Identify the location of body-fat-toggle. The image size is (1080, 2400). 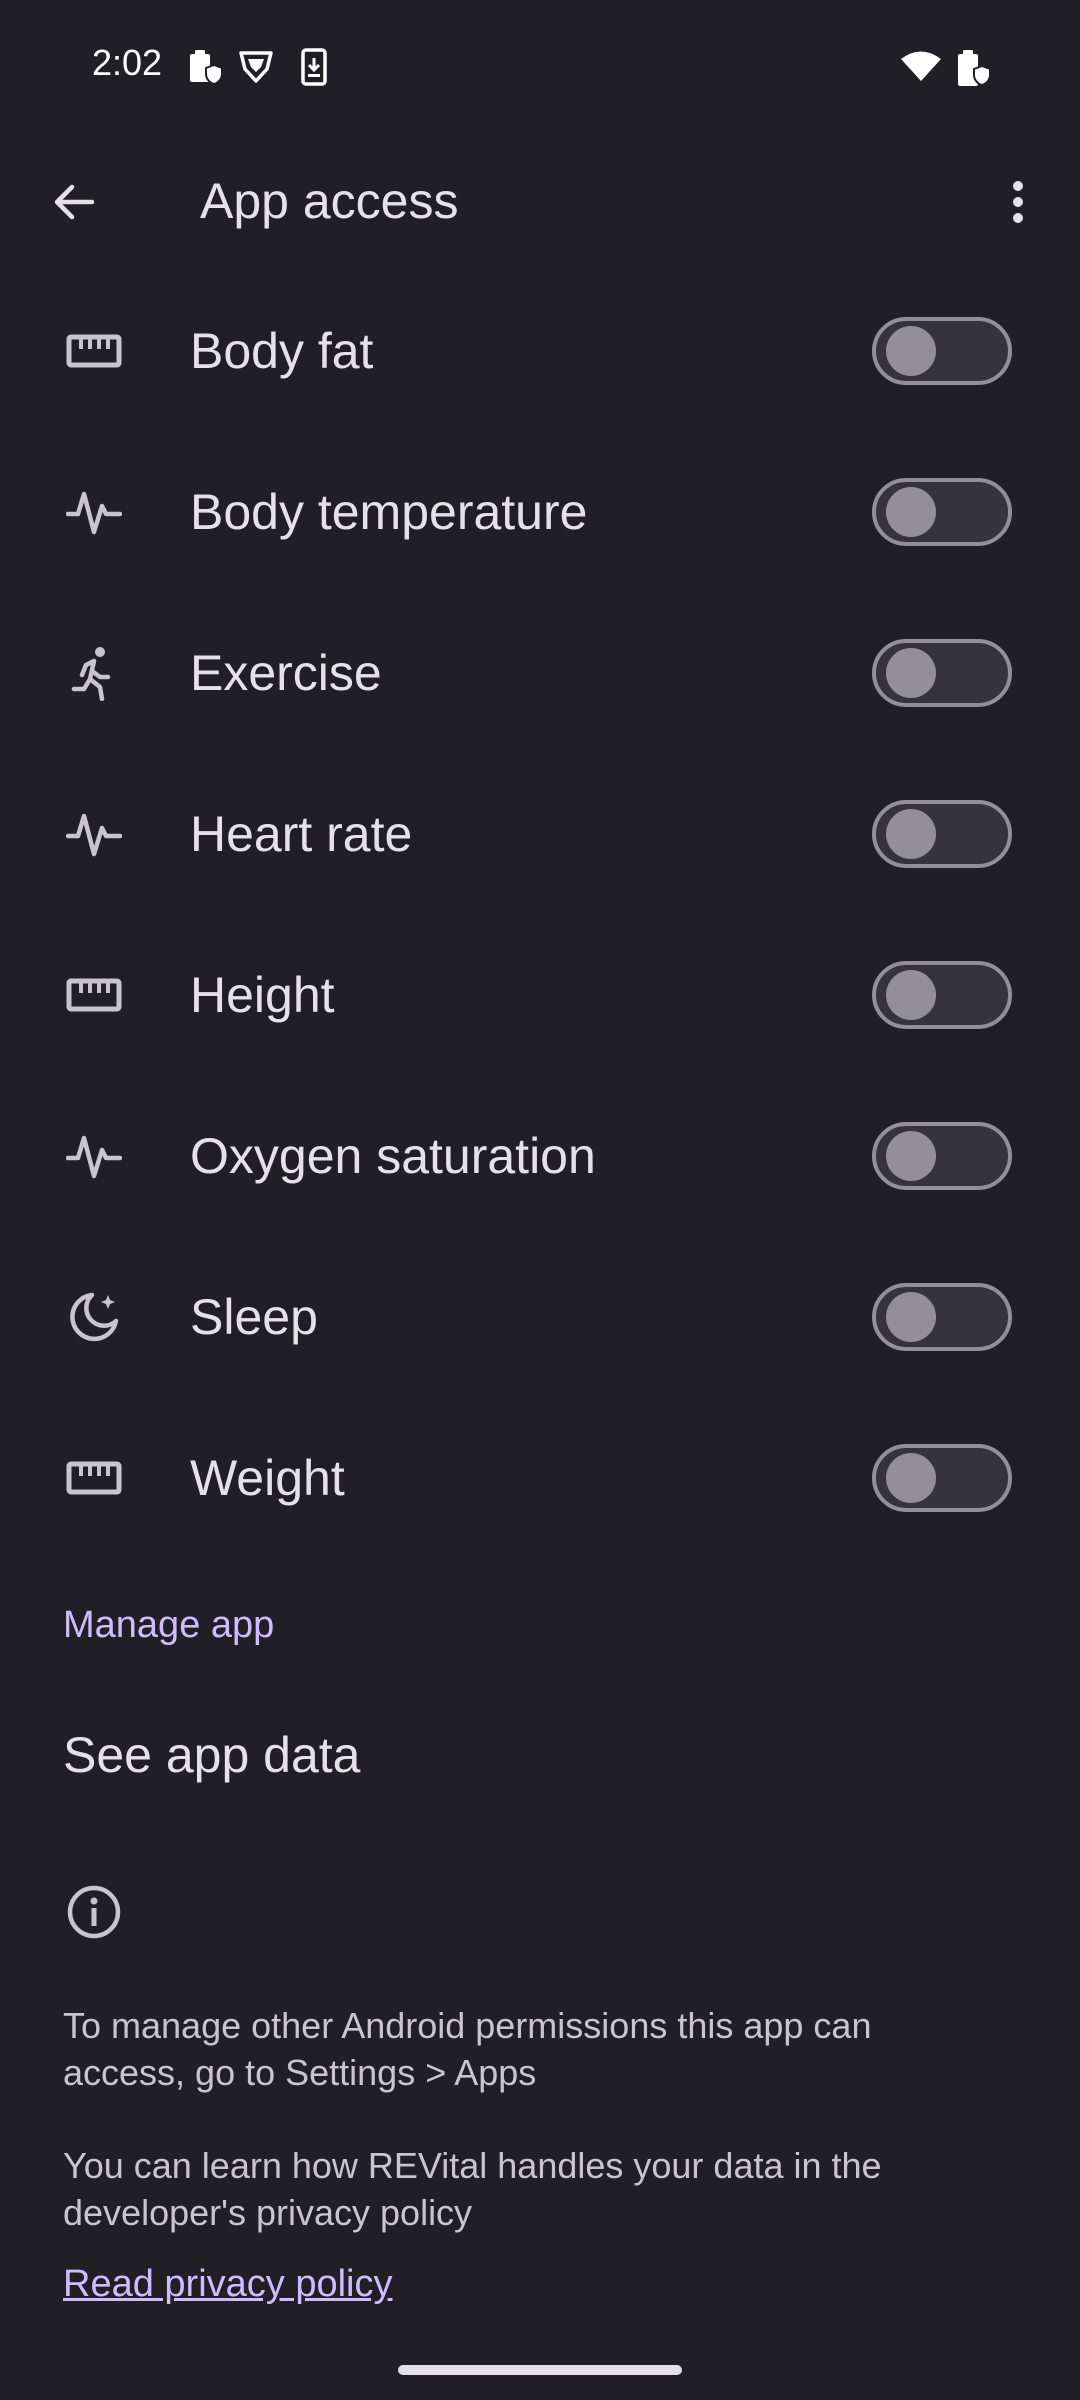
(942, 350).